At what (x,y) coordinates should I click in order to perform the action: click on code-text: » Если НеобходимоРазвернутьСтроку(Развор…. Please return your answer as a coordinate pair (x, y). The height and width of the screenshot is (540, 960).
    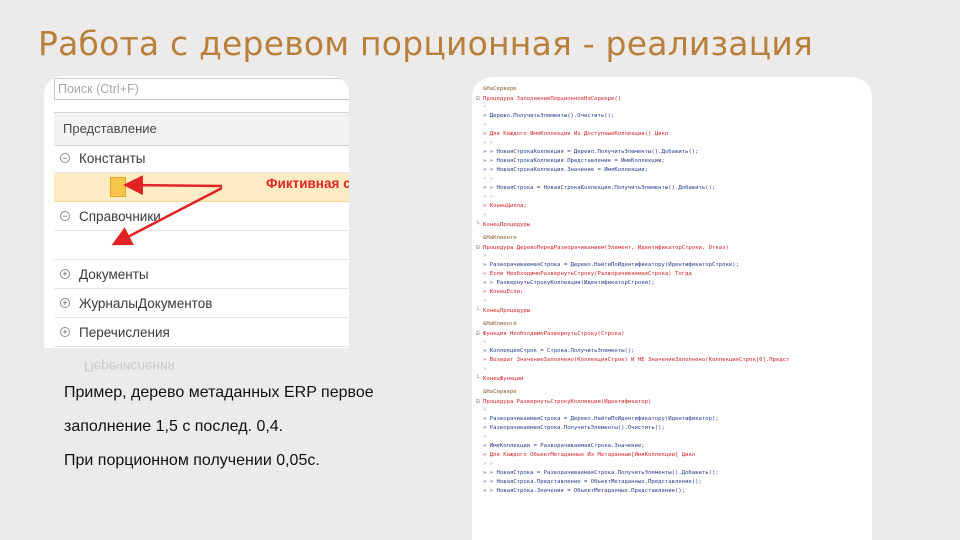
    Looking at the image, I should click on (587, 274).